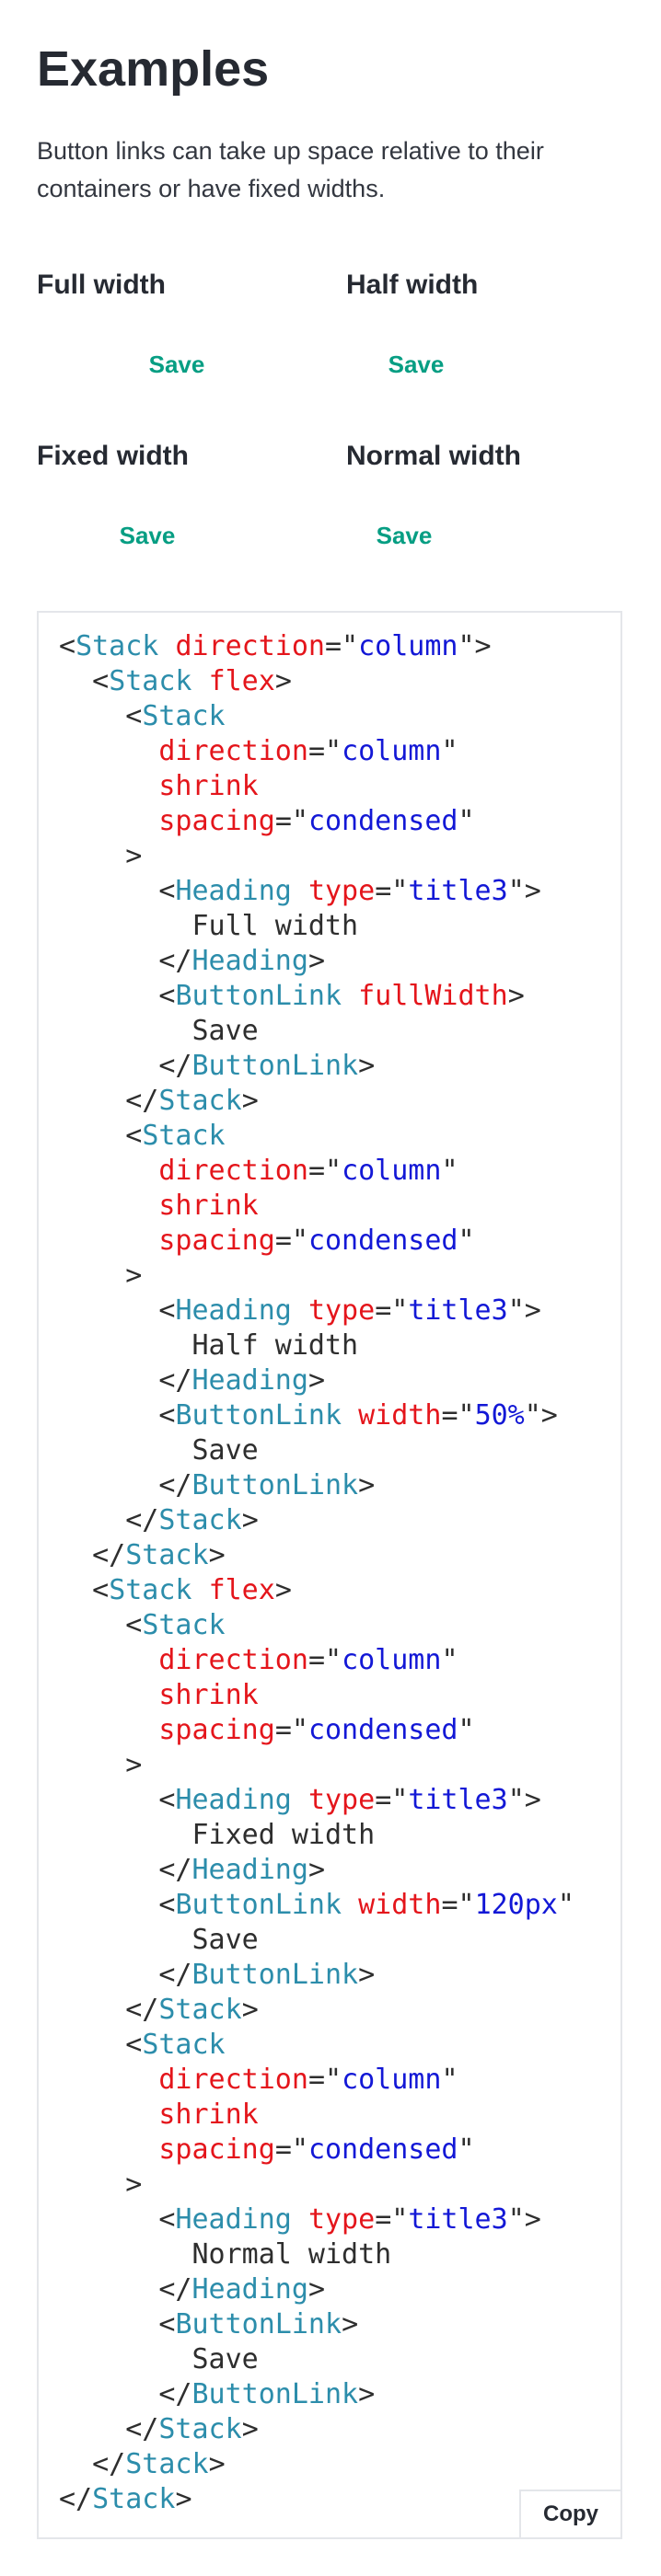 The image size is (661, 2576). I want to click on code-line: </Heading>, so click(316, 961).